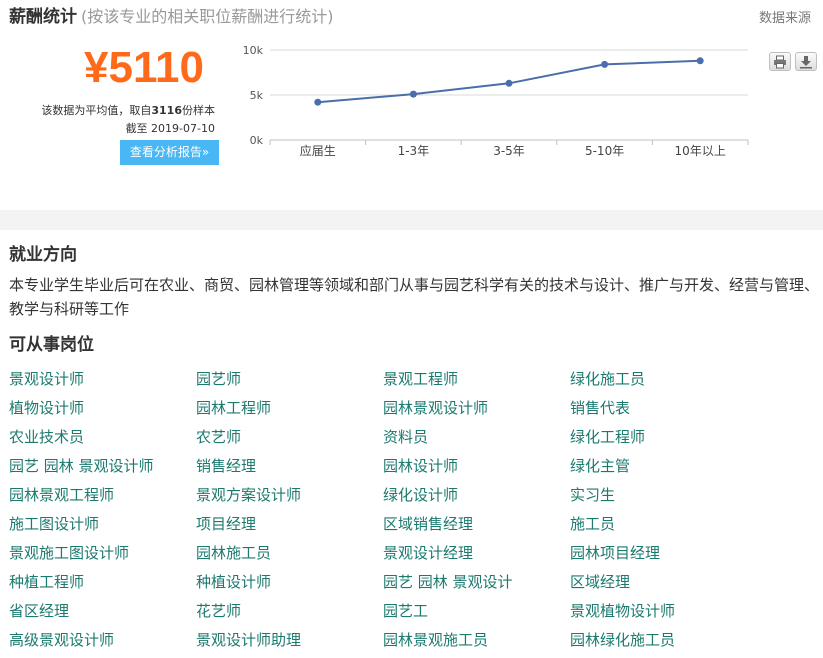 This screenshot has width=823, height=658. I want to click on job-link: 区域经理, so click(663, 582).